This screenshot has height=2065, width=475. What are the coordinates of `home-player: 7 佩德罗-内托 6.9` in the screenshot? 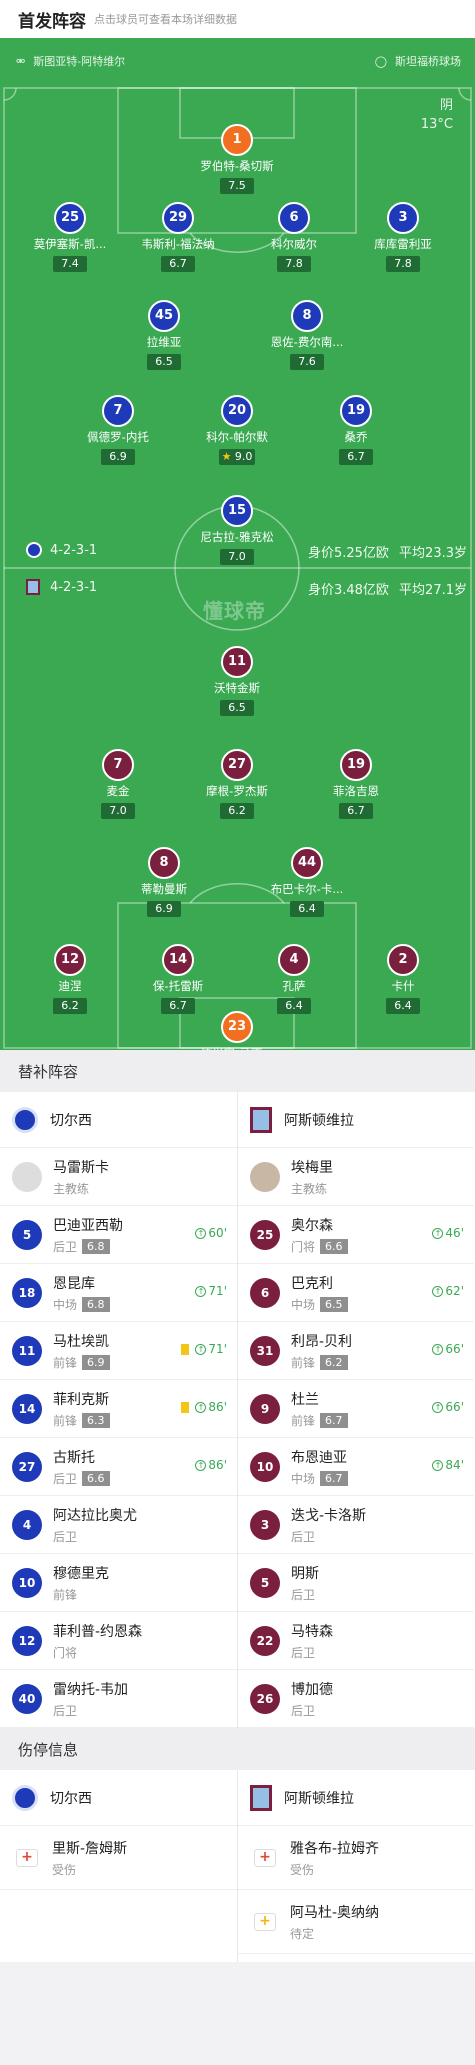 It's located at (118, 430).